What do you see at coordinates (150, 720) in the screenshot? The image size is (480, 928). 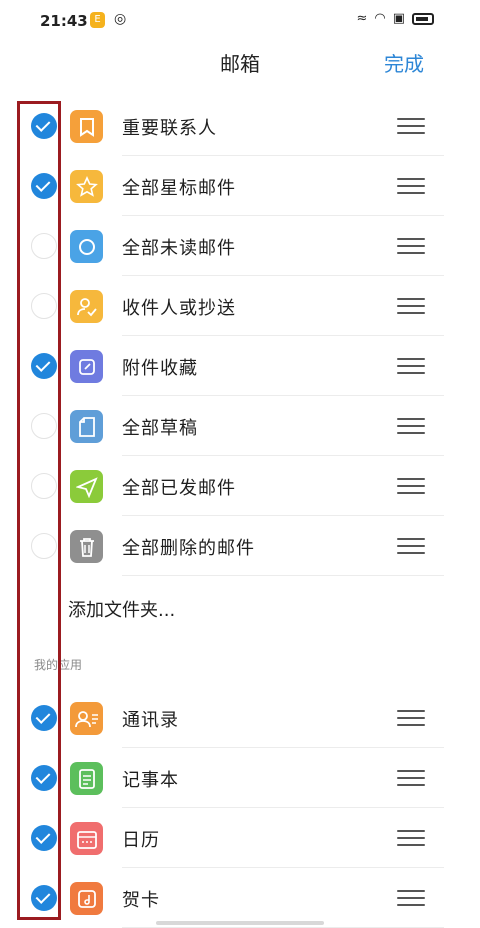 I see `list-item-label: 通讯录` at bounding box center [150, 720].